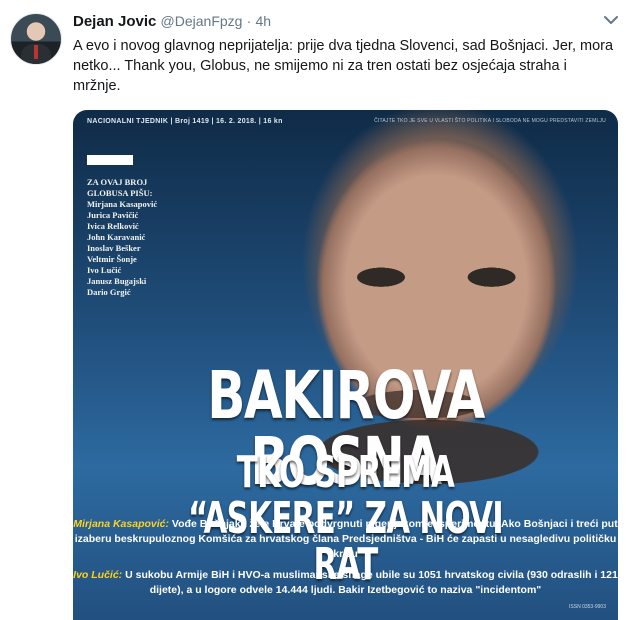  What do you see at coordinates (112, 259) in the screenshot?
I see `author-item: Veltmir Šonje` at bounding box center [112, 259].